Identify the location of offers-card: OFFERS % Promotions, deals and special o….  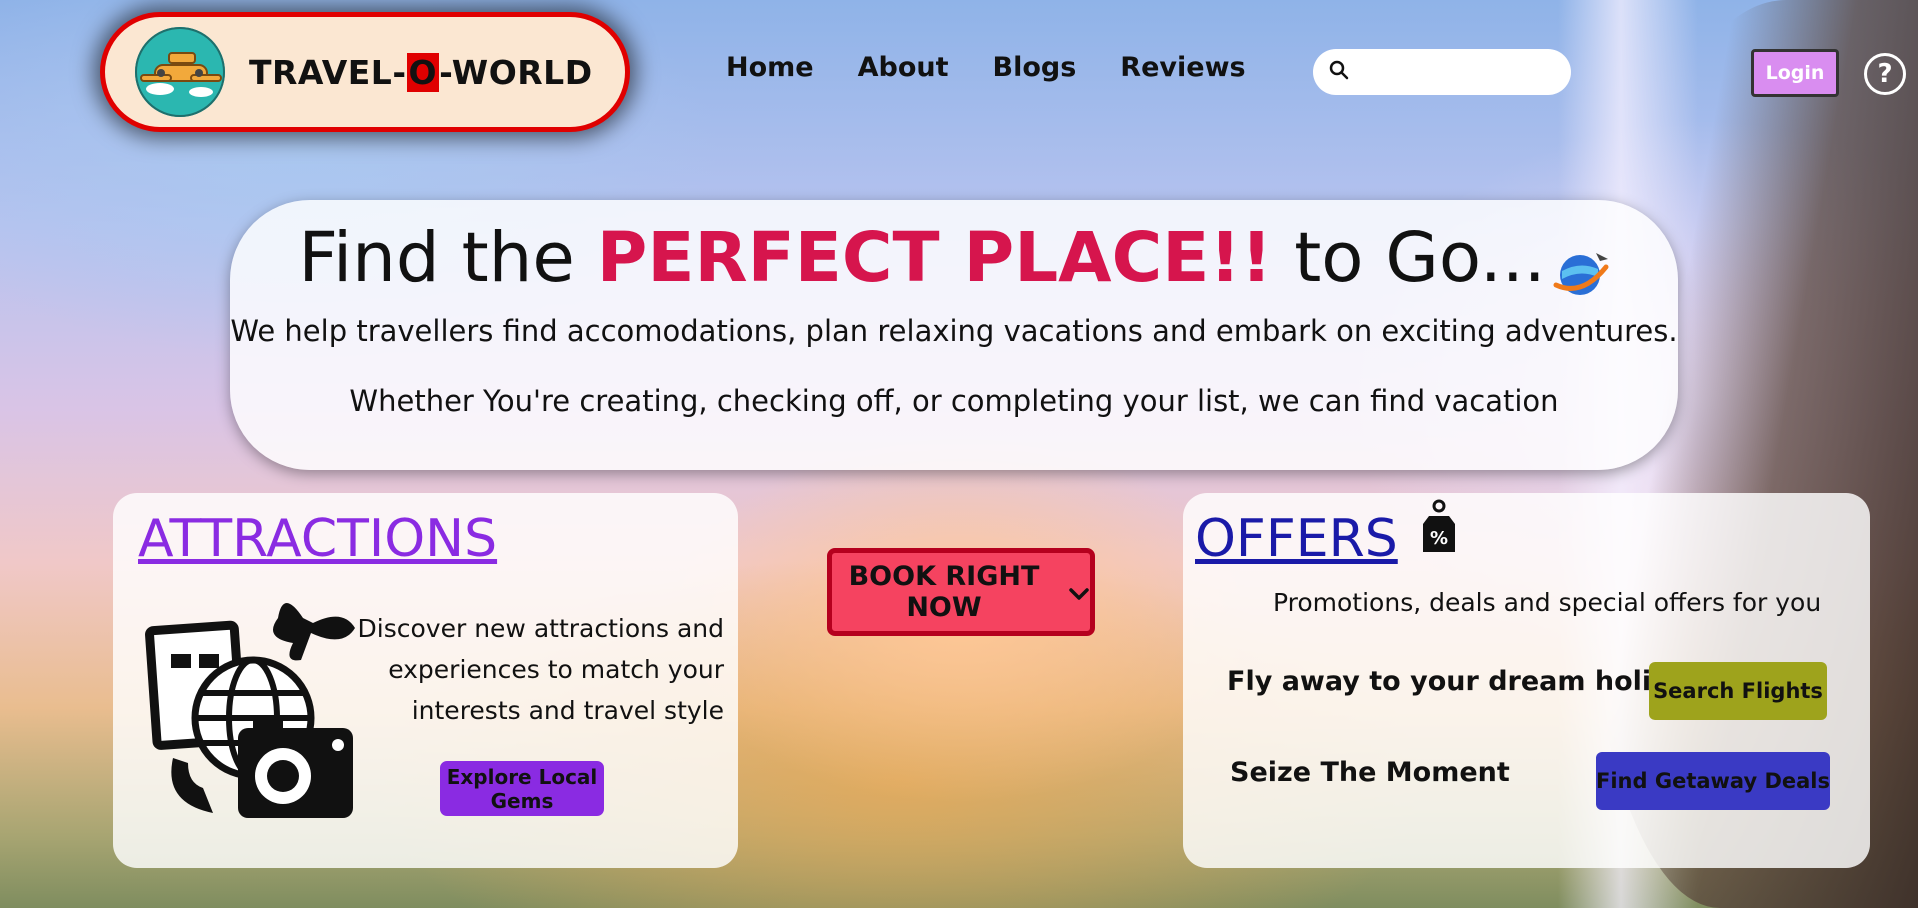
(1526, 680).